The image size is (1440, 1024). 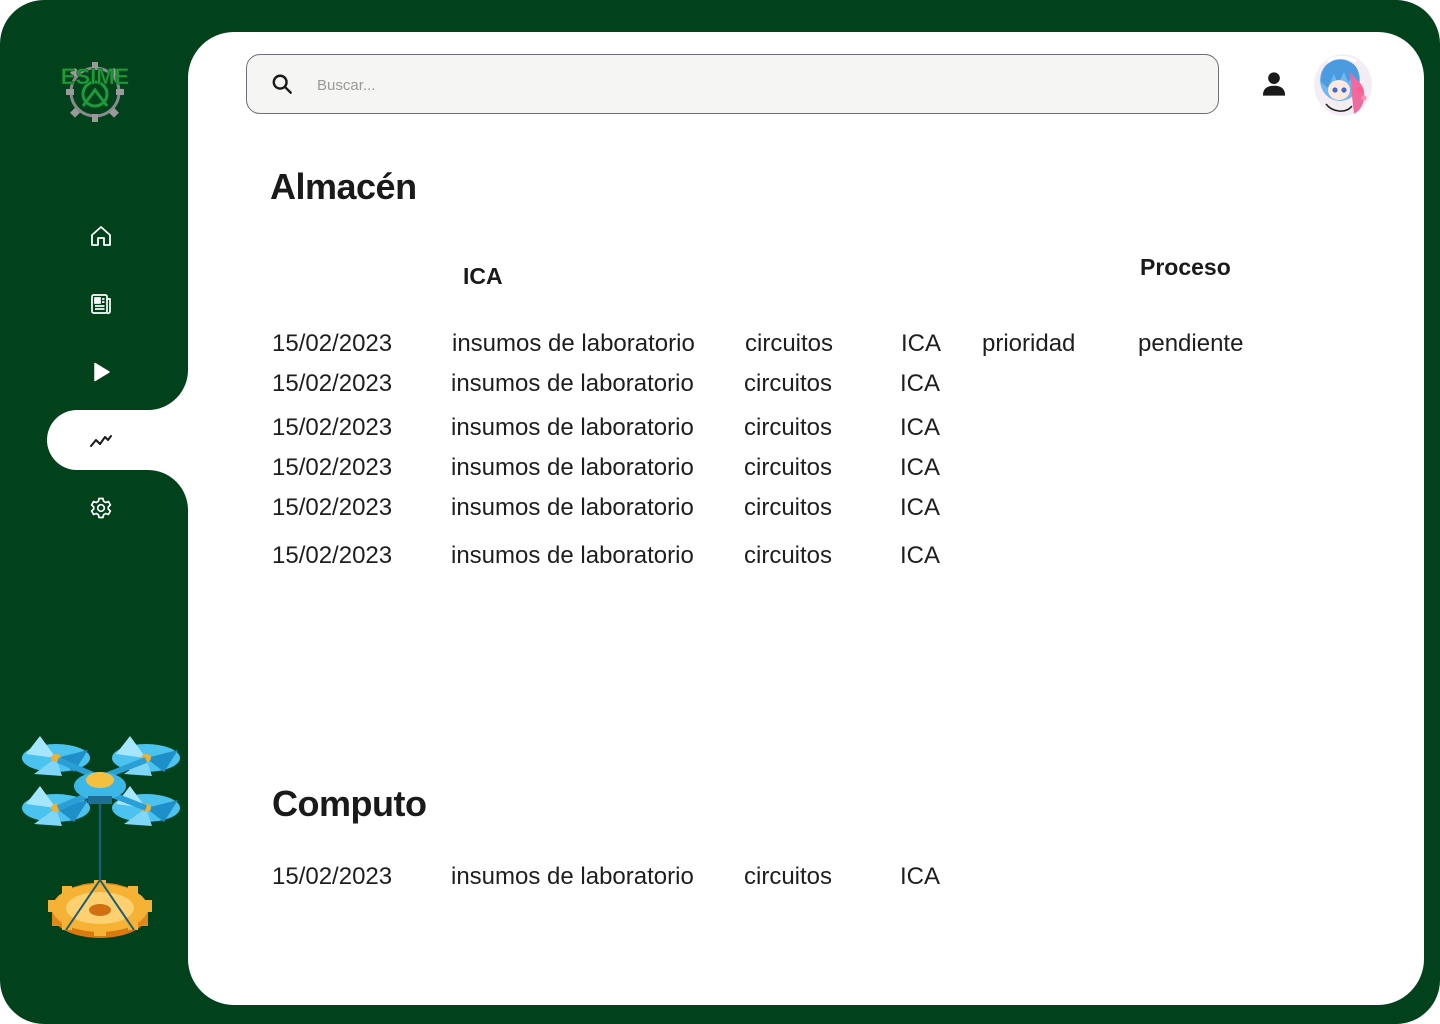 I want to click on nav-active-indicator, so click(x=127, y=440).